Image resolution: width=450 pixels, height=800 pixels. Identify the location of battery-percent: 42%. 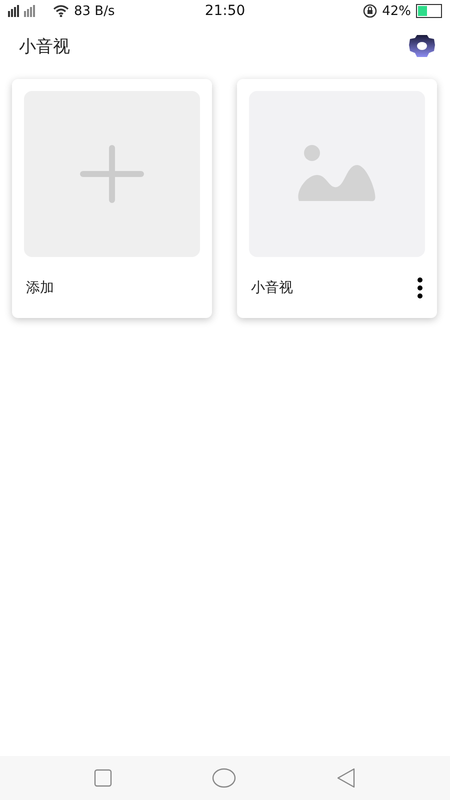
(396, 11).